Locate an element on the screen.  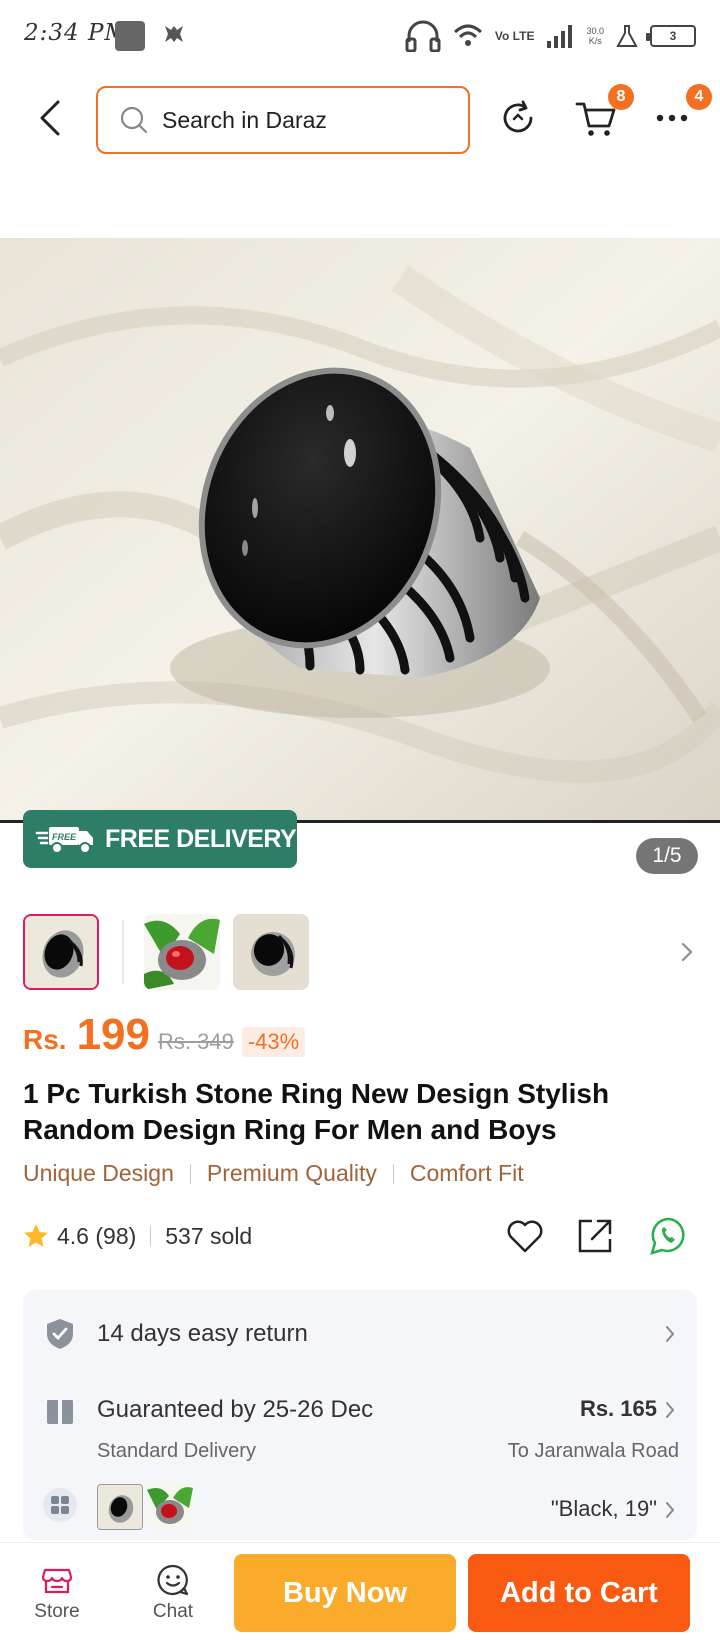
feature-comfort-fit: Comfort Fit is located at coordinates (466, 1173).